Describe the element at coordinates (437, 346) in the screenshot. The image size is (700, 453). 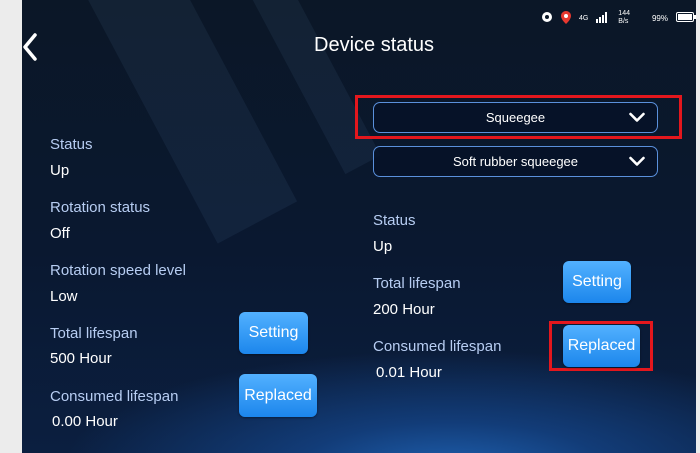
I see `right-consumed-lifespan-label: Consumed lifespan` at that location.